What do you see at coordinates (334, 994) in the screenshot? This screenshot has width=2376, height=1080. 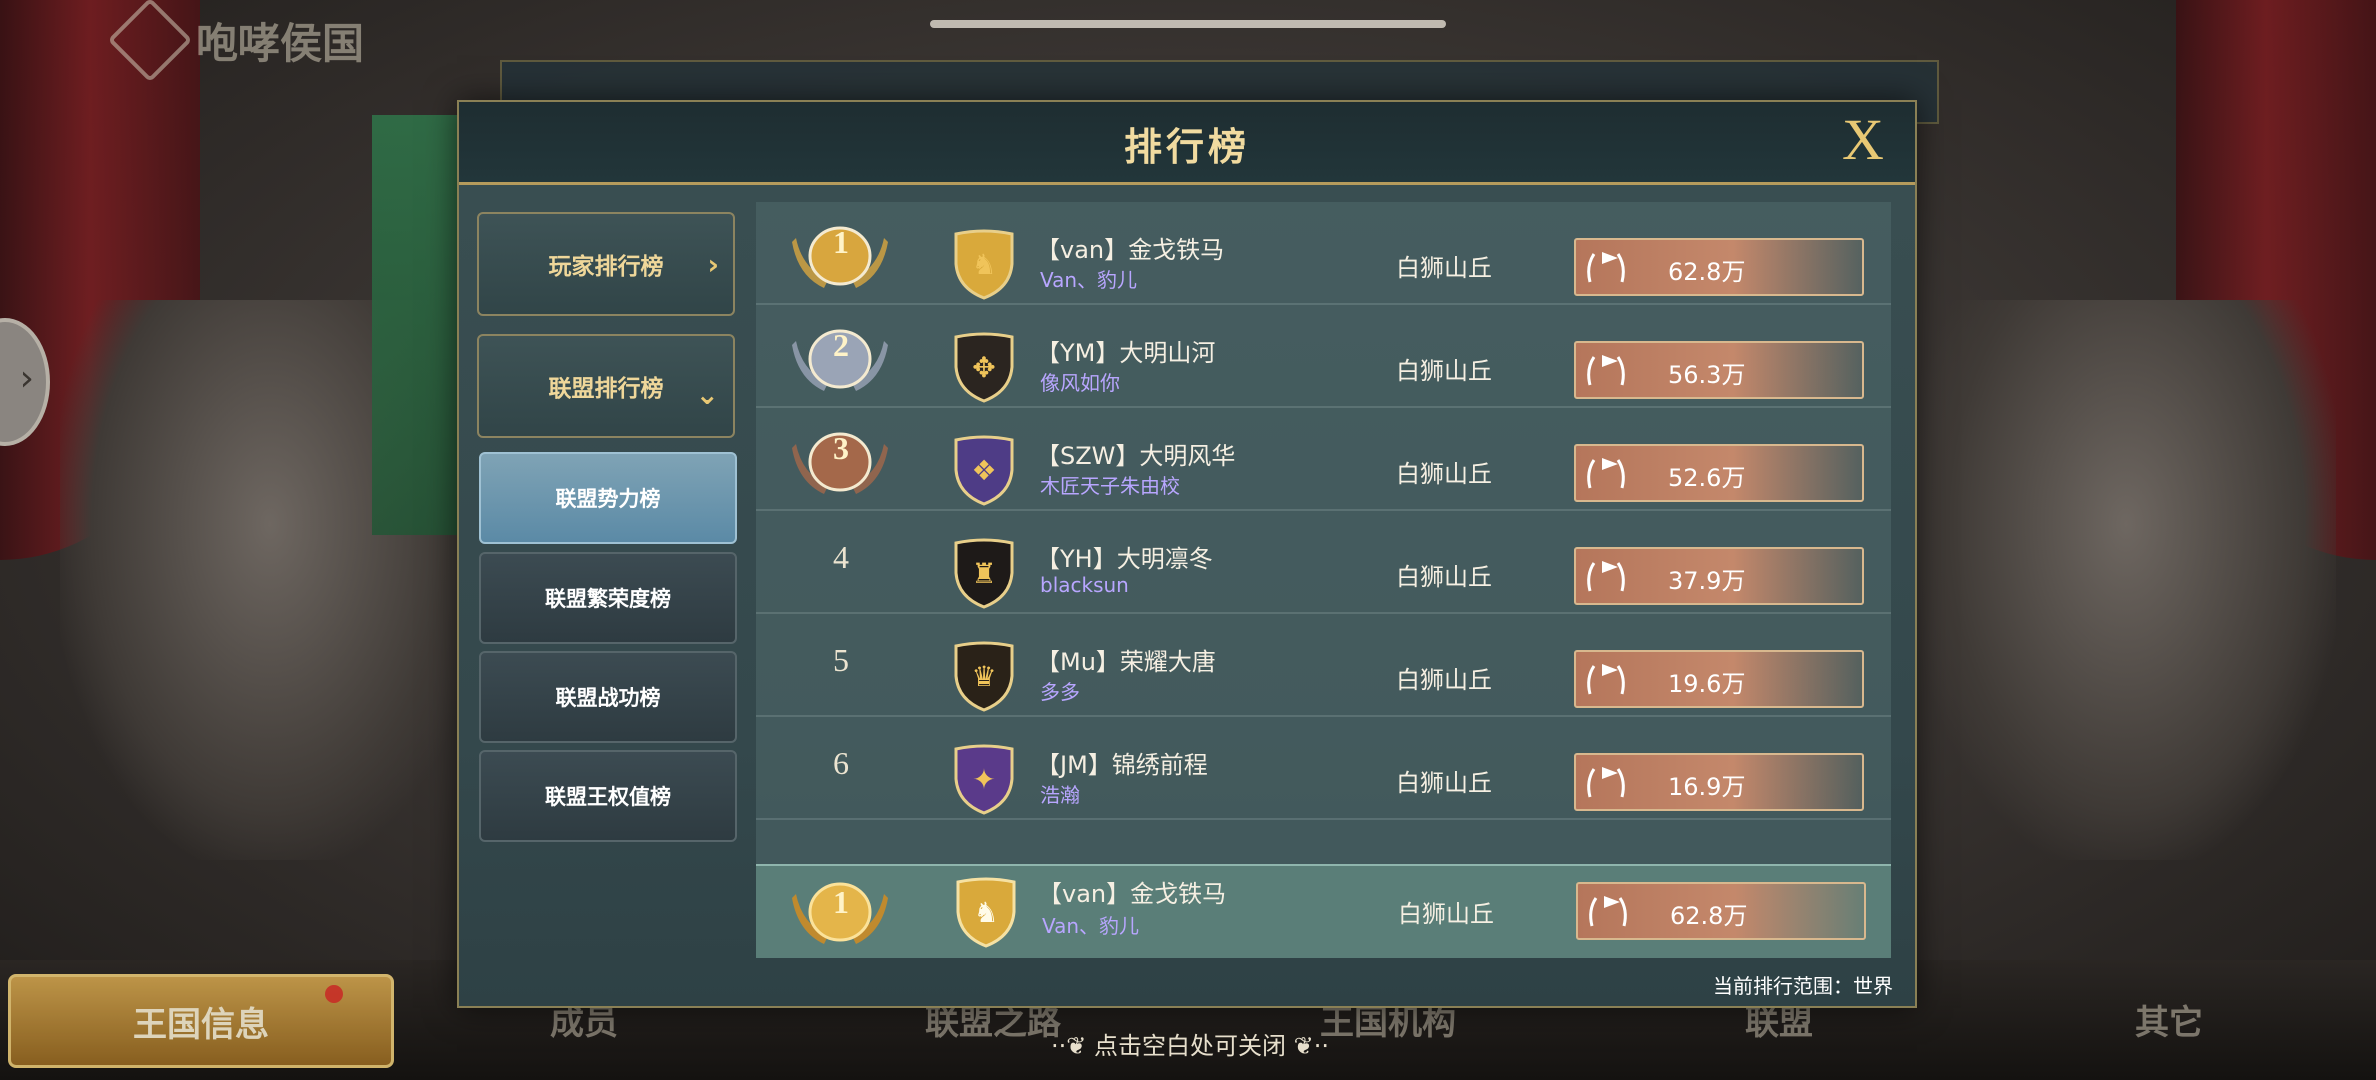 I see `notification-dot` at bounding box center [334, 994].